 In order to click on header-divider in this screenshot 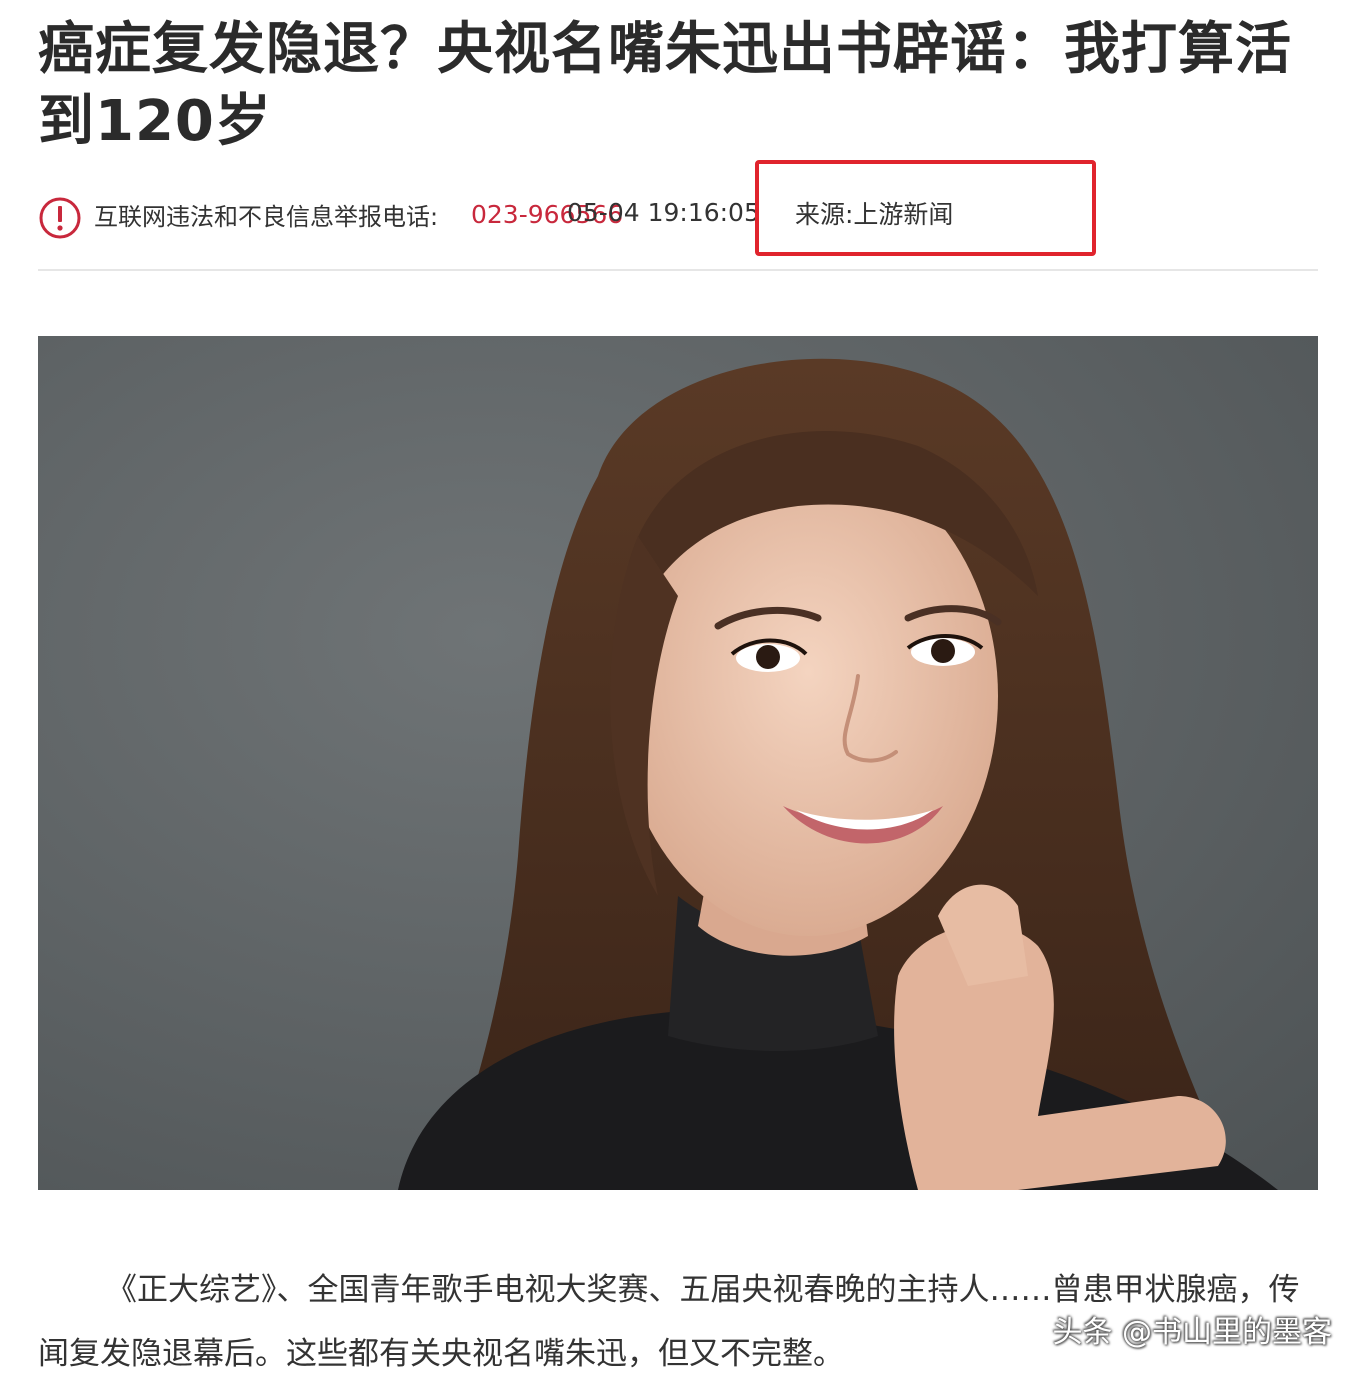, I will do `click(678, 270)`.